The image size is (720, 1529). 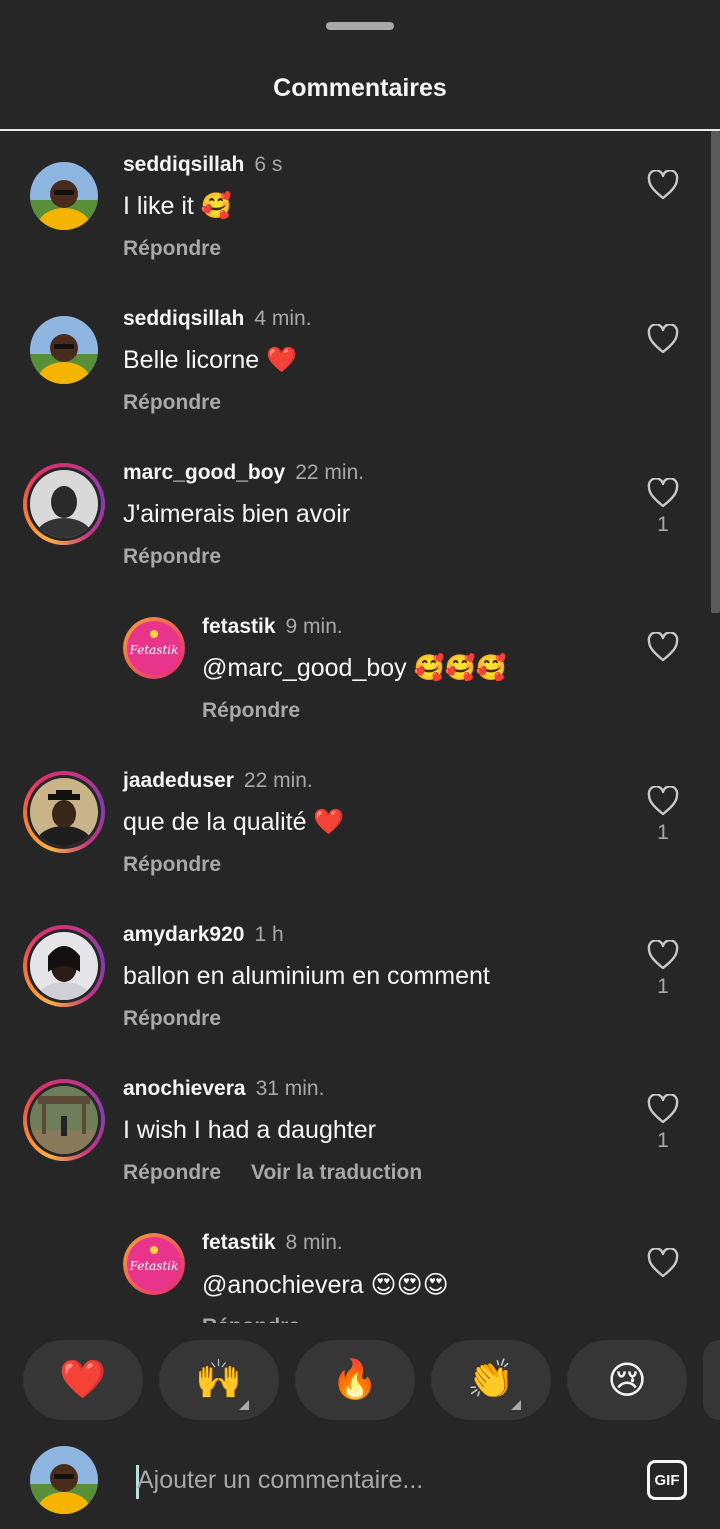 I want to click on see-translation-button: Voir la traduction, so click(x=336, y=1172).